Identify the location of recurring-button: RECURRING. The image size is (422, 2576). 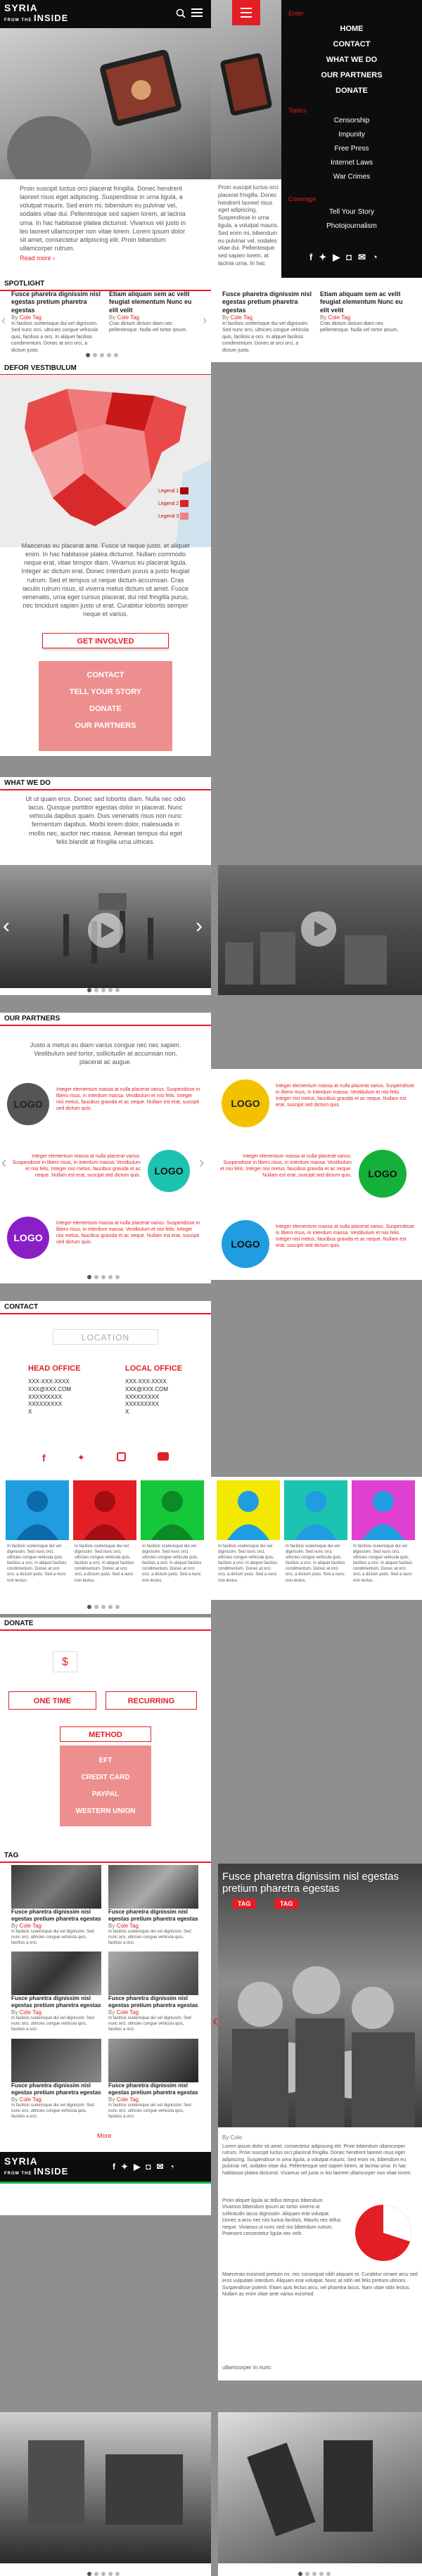
(151, 1700).